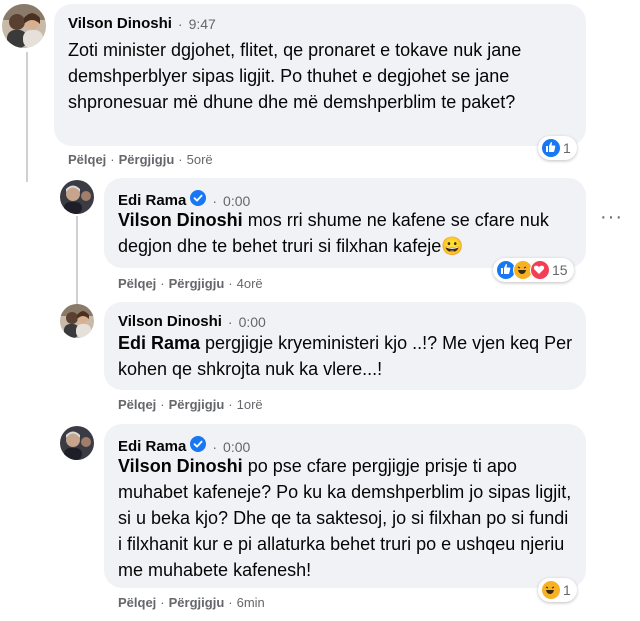 The image size is (640, 621). I want to click on comment-age: 4orë, so click(250, 283).